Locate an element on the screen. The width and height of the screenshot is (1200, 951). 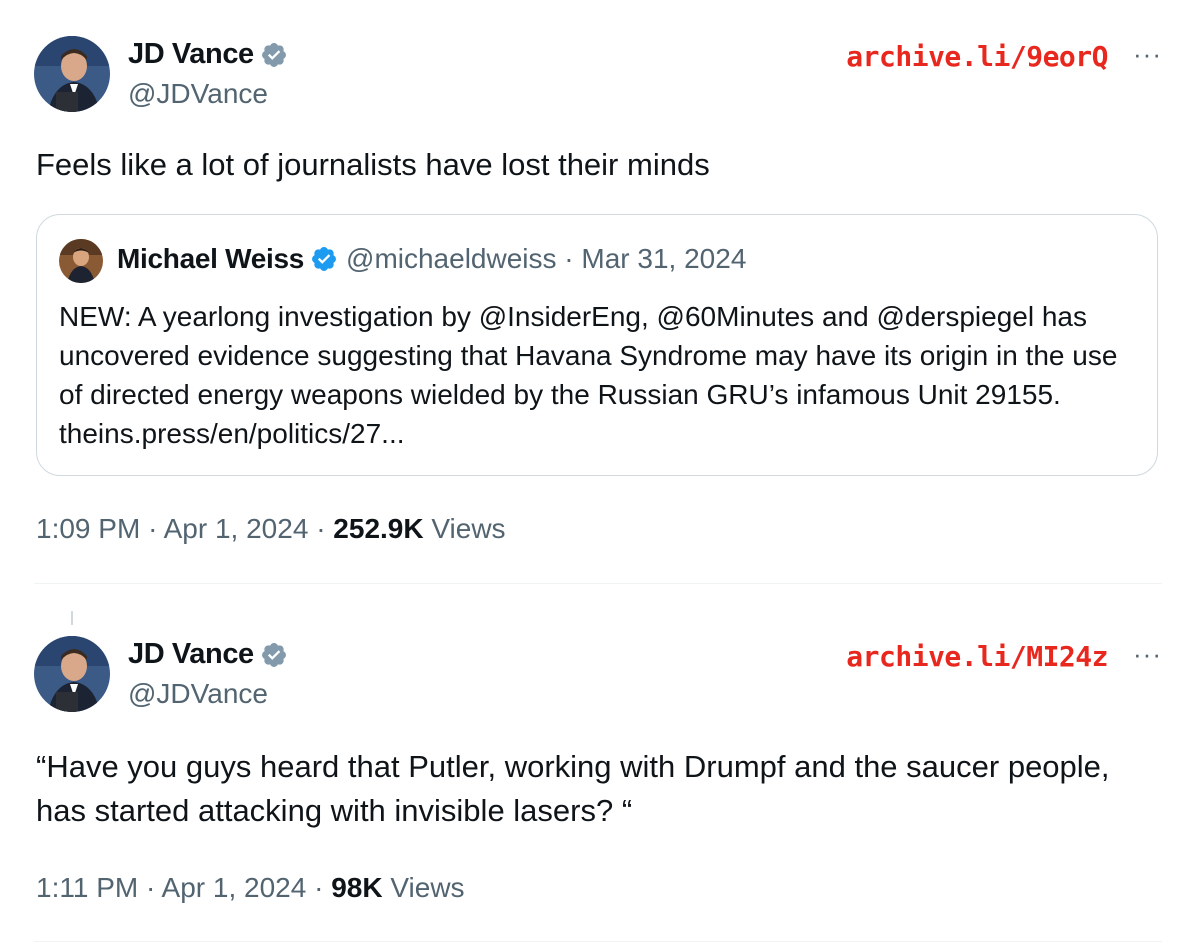
archive-link: archive.li/MI24z is located at coordinates (977, 656).